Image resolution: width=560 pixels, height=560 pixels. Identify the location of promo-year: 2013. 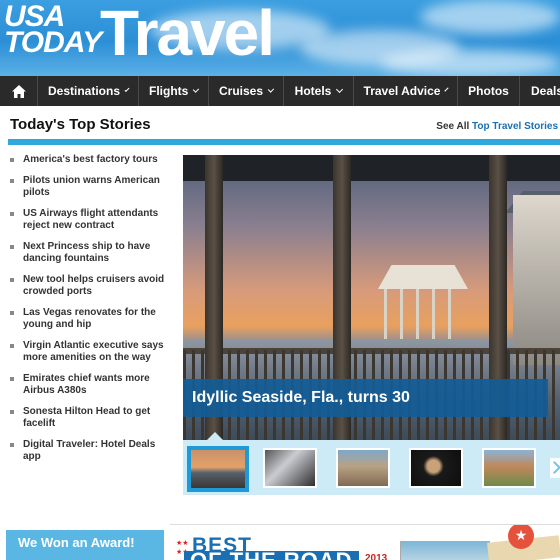
(376, 556).